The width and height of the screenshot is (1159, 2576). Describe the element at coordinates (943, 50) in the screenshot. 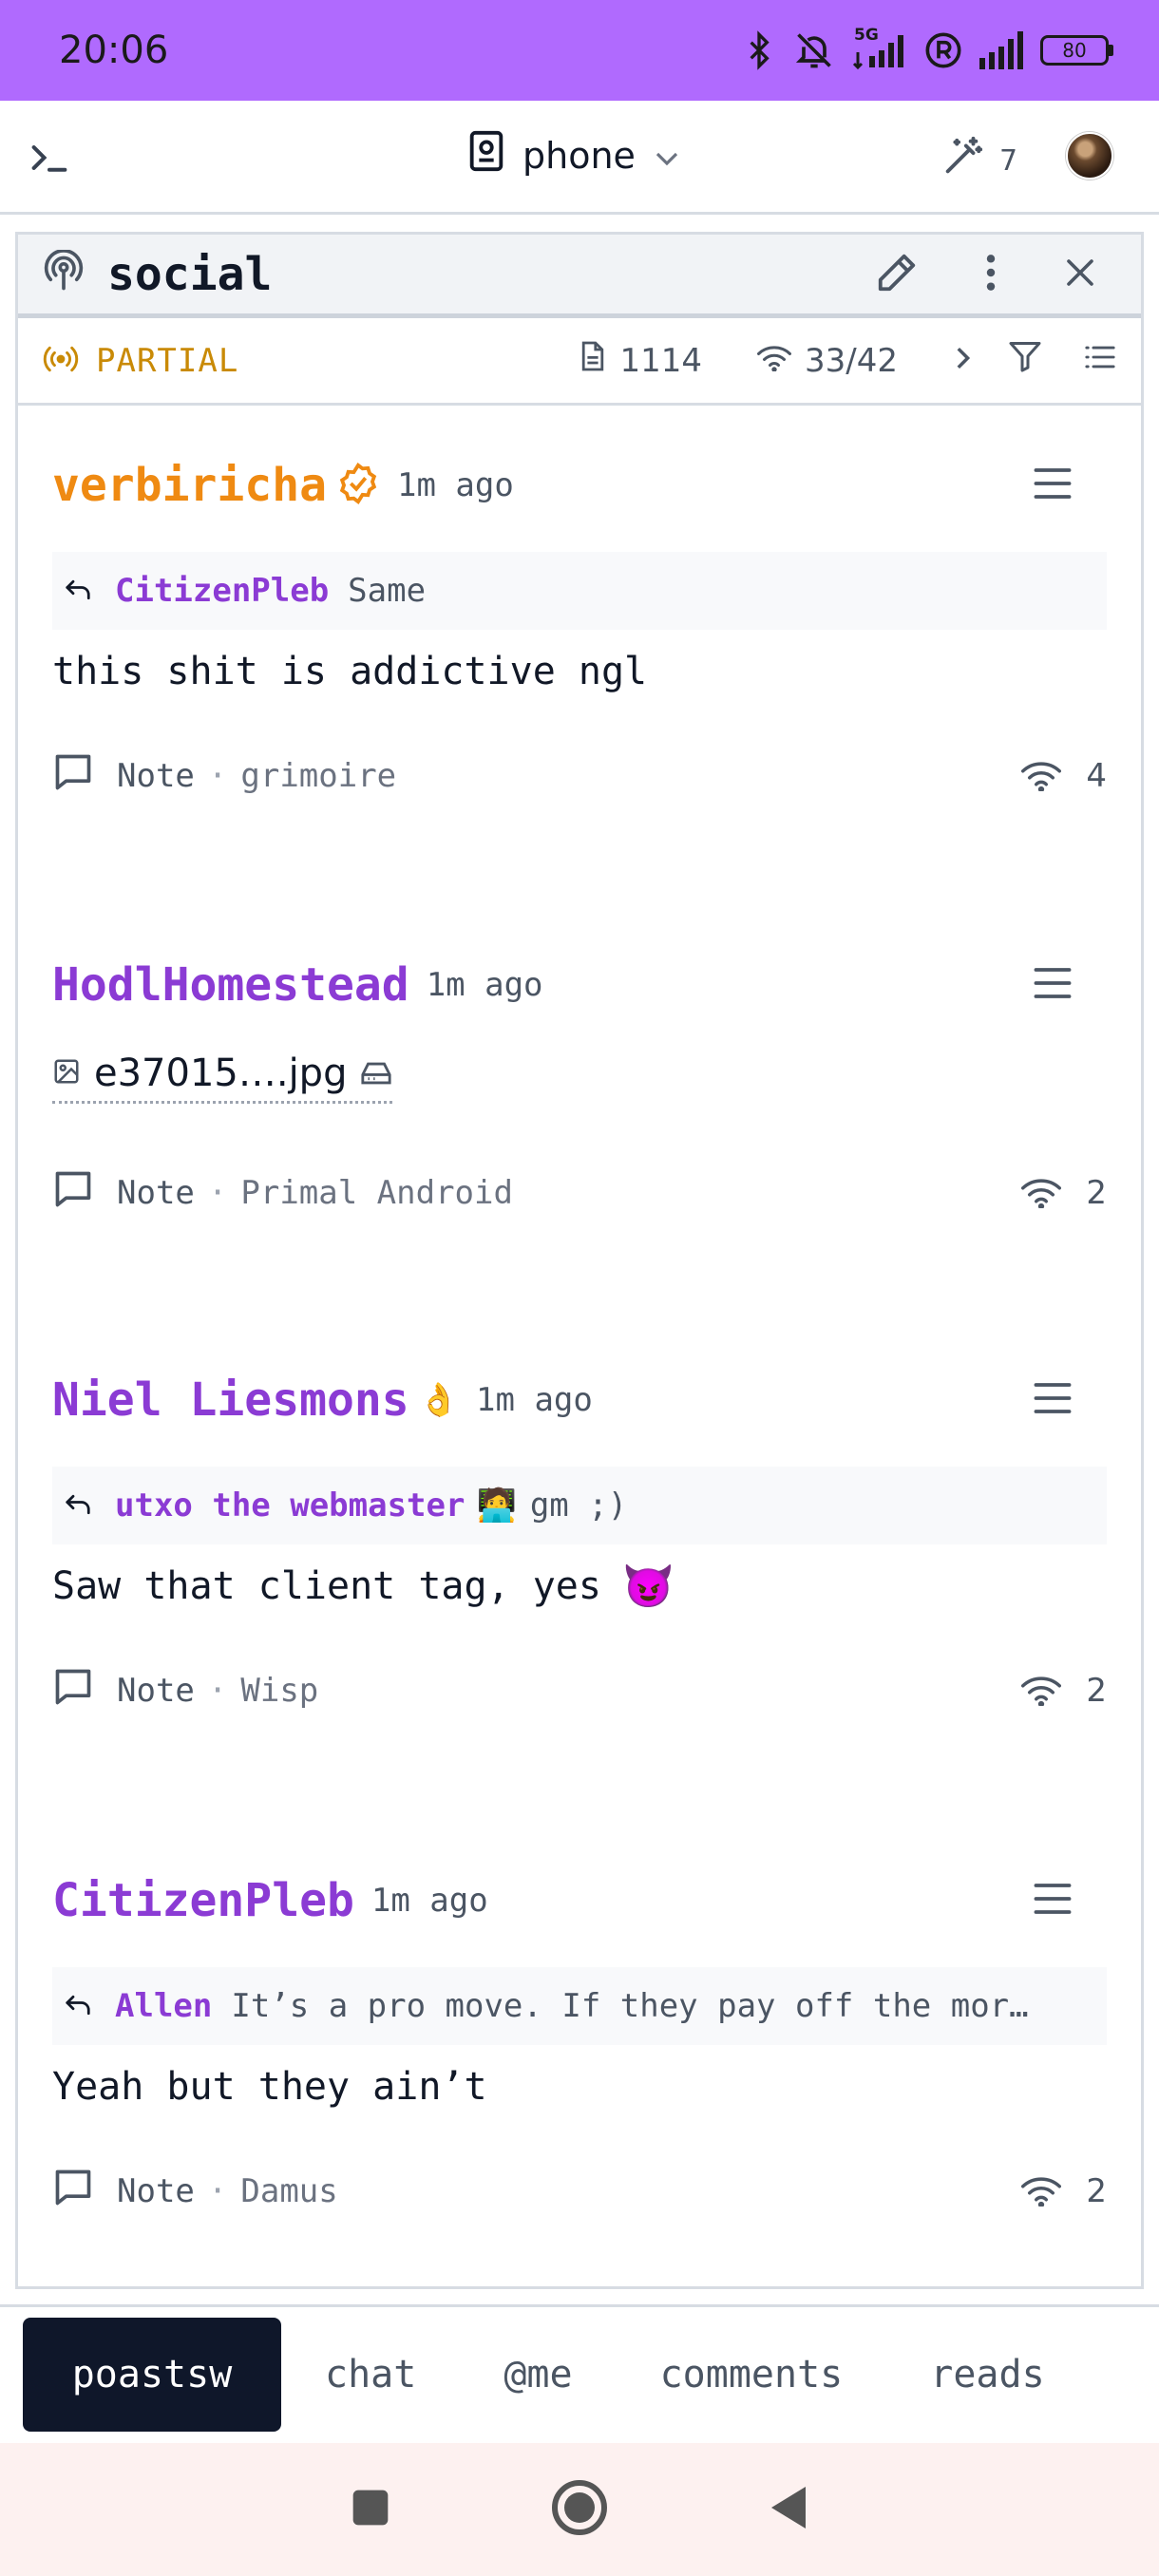

I see `registered-icon` at that location.